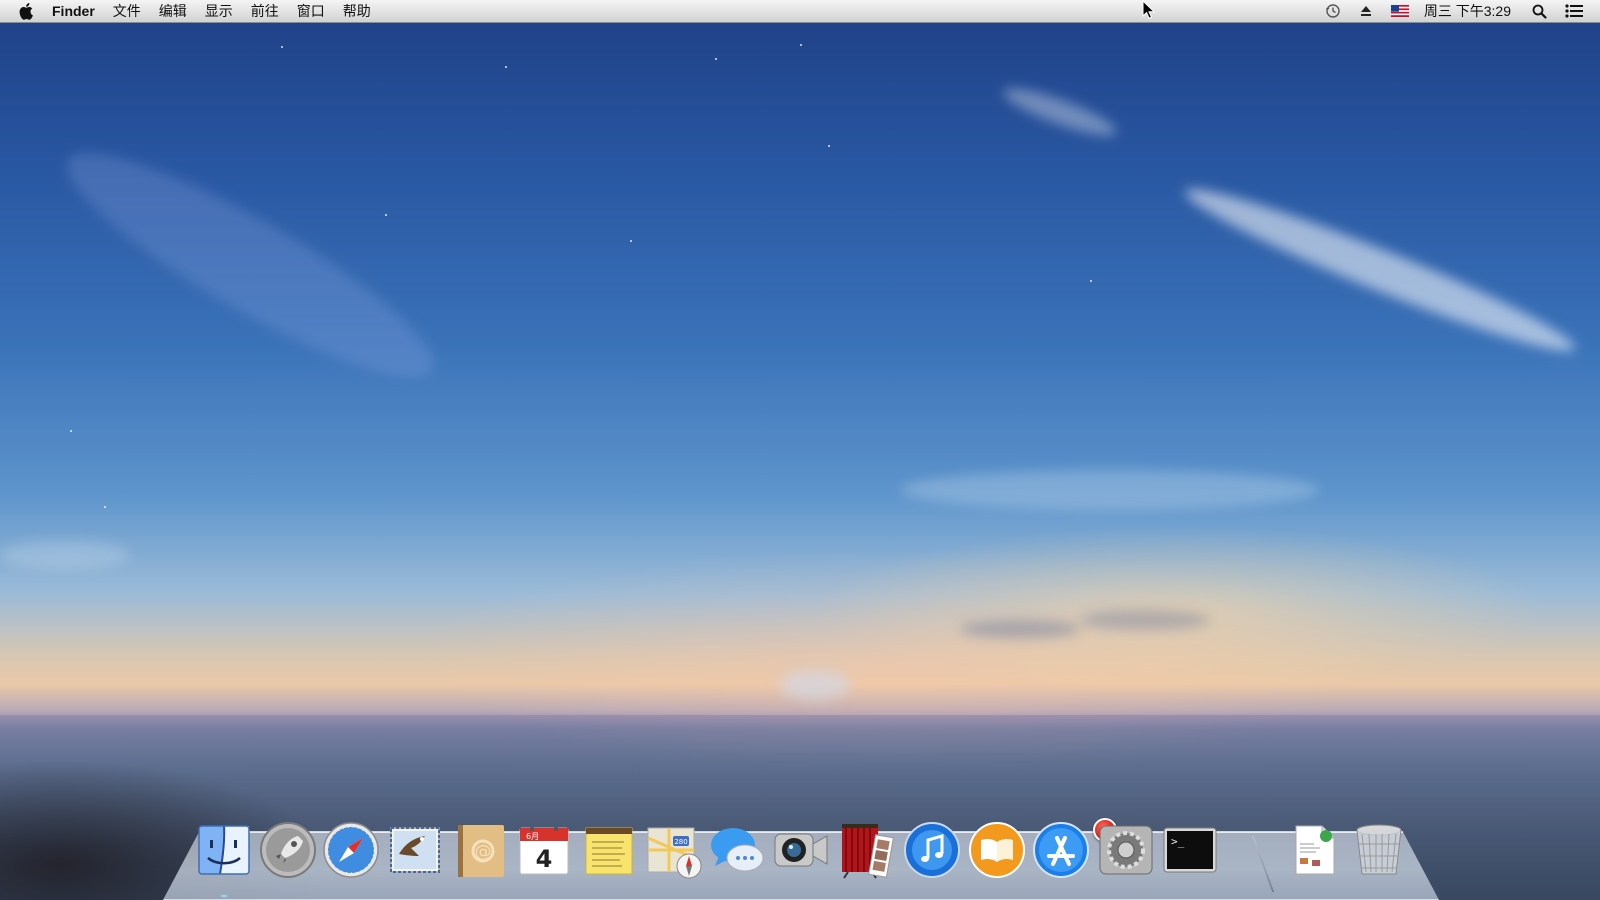 This screenshot has width=1600, height=900. I want to click on apple-menu-icon, so click(27, 11).